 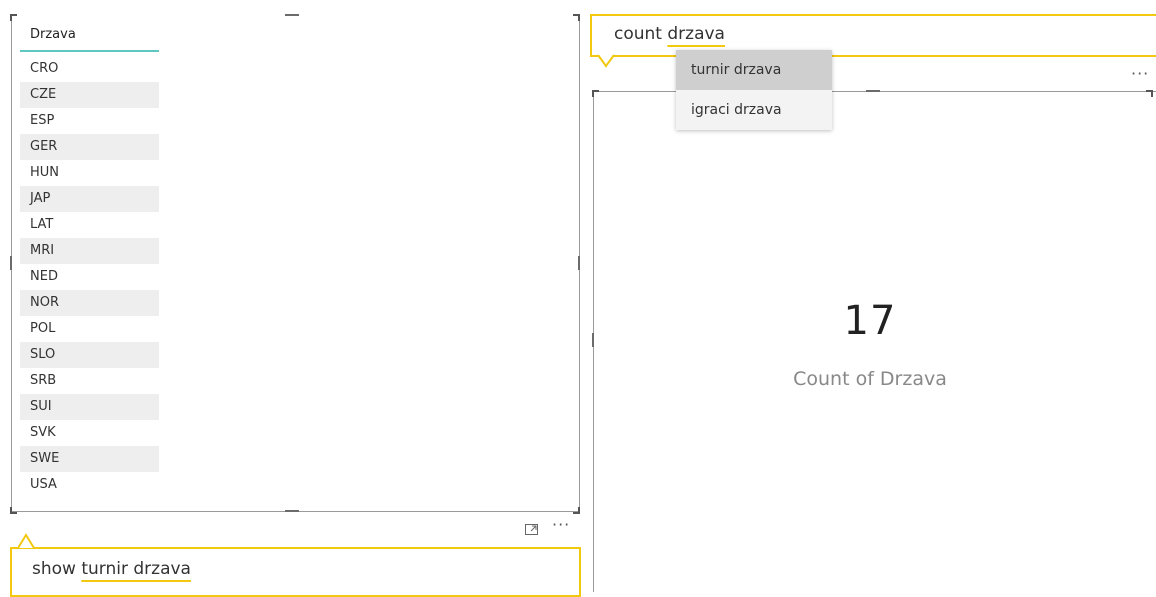 I want to click on table-row: HUN, so click(x=89, y=173).